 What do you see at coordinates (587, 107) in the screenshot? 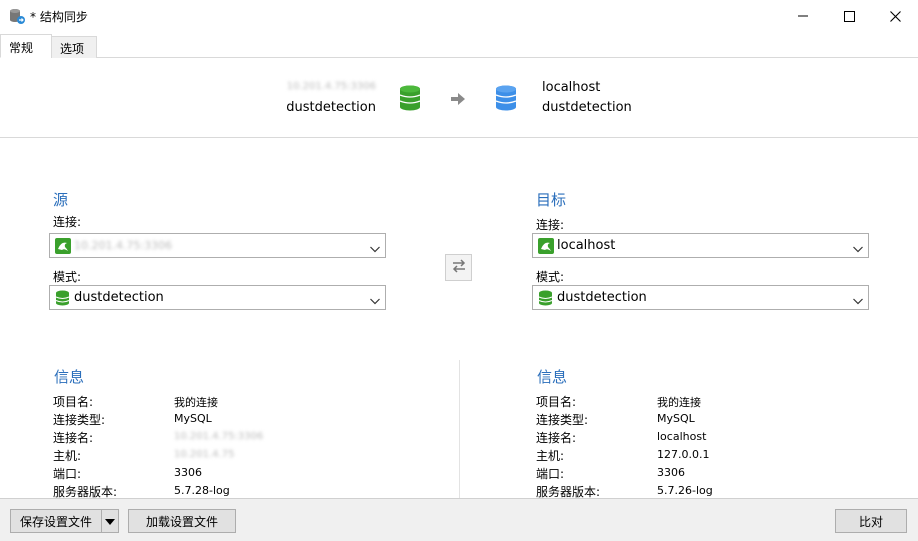
I see `summary-target-db: dustdetection` at bounding box center [587, 107].